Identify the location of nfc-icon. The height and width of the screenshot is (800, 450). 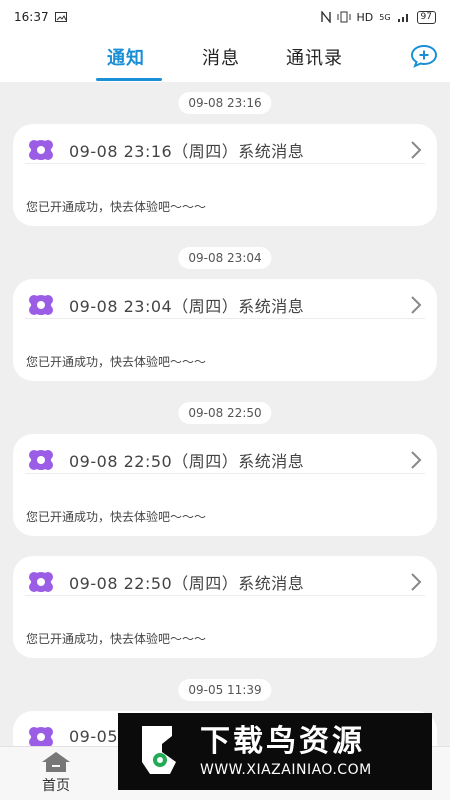
(325, 17).